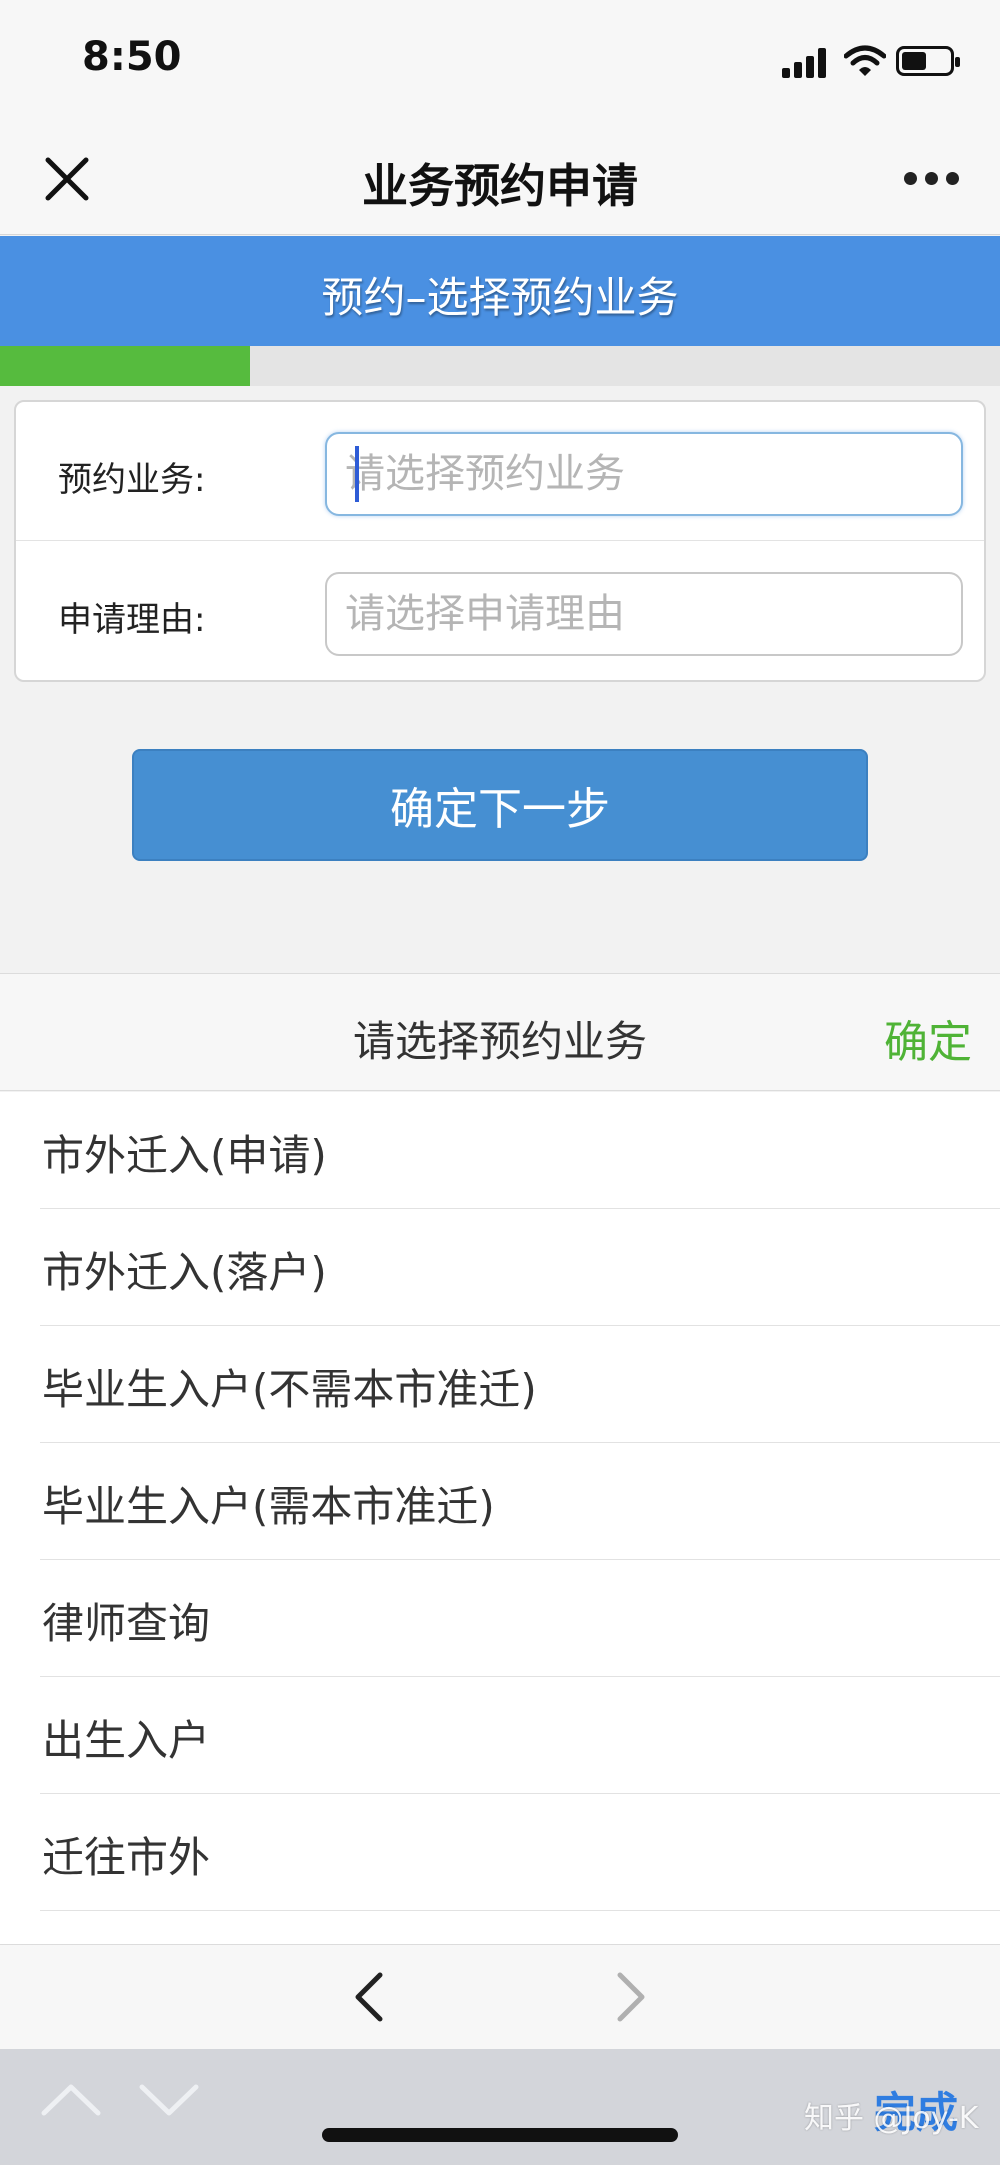 This screenshot has height=2165, width=1000. Describe the element at coordinates (891, 2118) in the screenshot. I see `watermark: 知乎 @Joy-K` at that location.